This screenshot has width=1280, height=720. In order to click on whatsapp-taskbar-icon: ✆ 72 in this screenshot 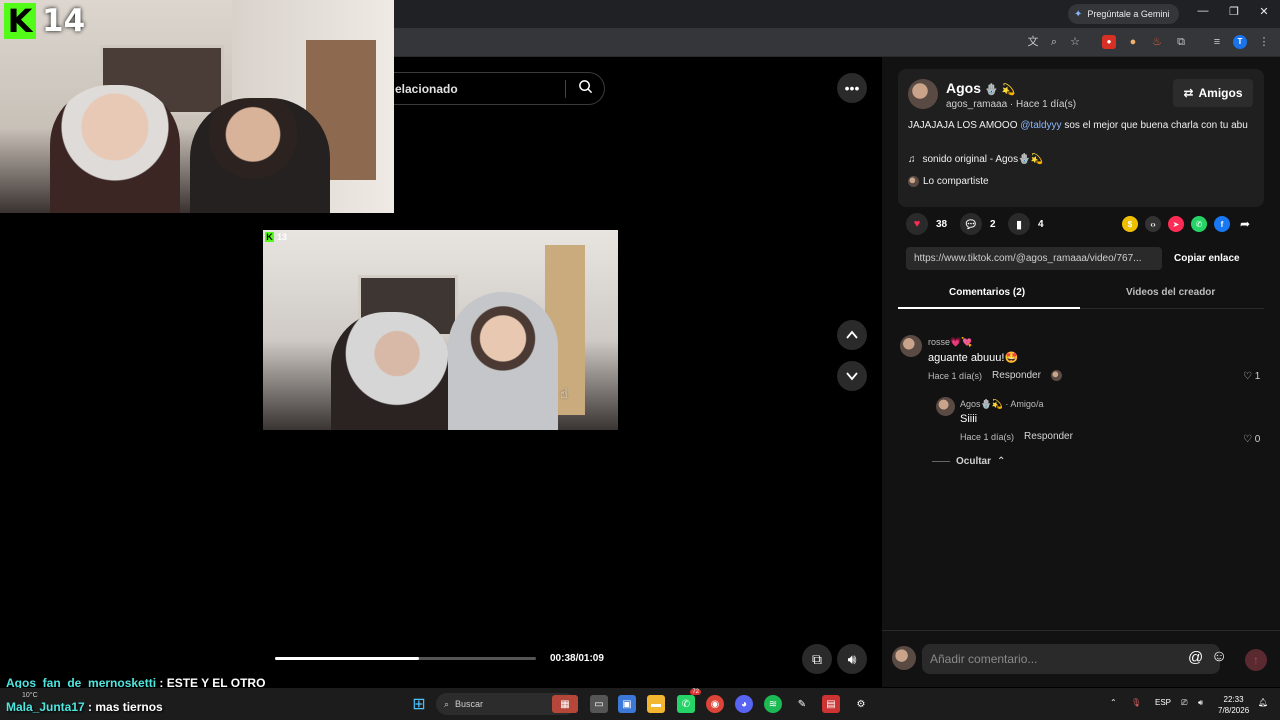, I will do `click(689, 701)`.